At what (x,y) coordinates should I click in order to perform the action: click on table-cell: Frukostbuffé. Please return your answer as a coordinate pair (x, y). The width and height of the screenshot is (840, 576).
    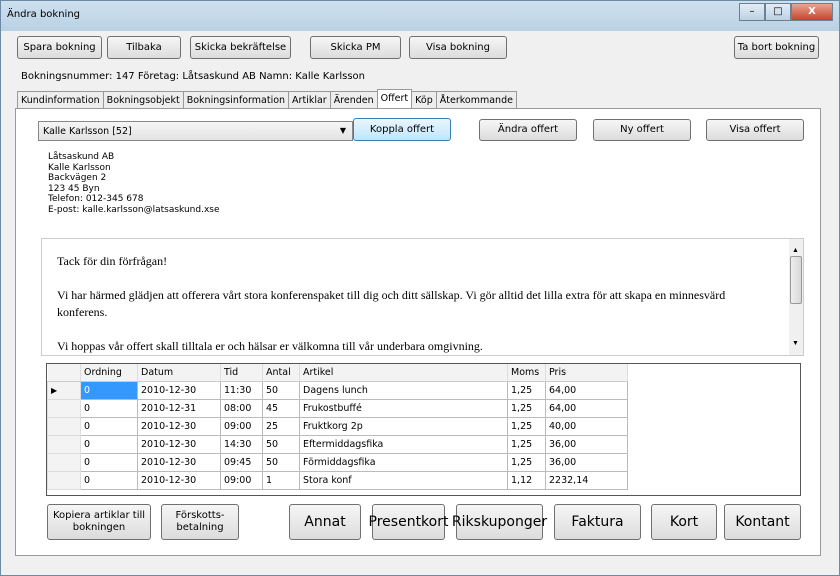
    Looking at the image, I should click on (403, 408).